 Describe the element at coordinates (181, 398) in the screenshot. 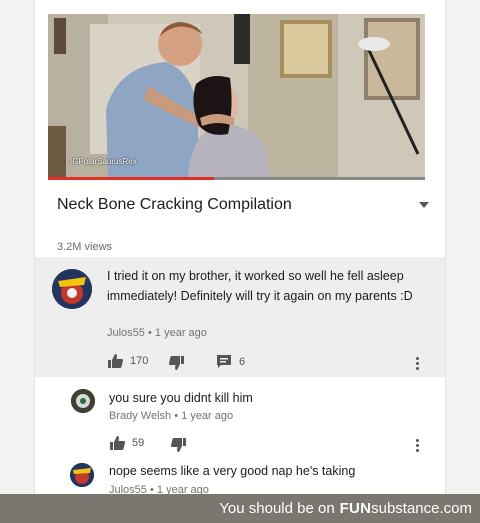

I see `comment-text: you sure you didnt kill him` at that location.